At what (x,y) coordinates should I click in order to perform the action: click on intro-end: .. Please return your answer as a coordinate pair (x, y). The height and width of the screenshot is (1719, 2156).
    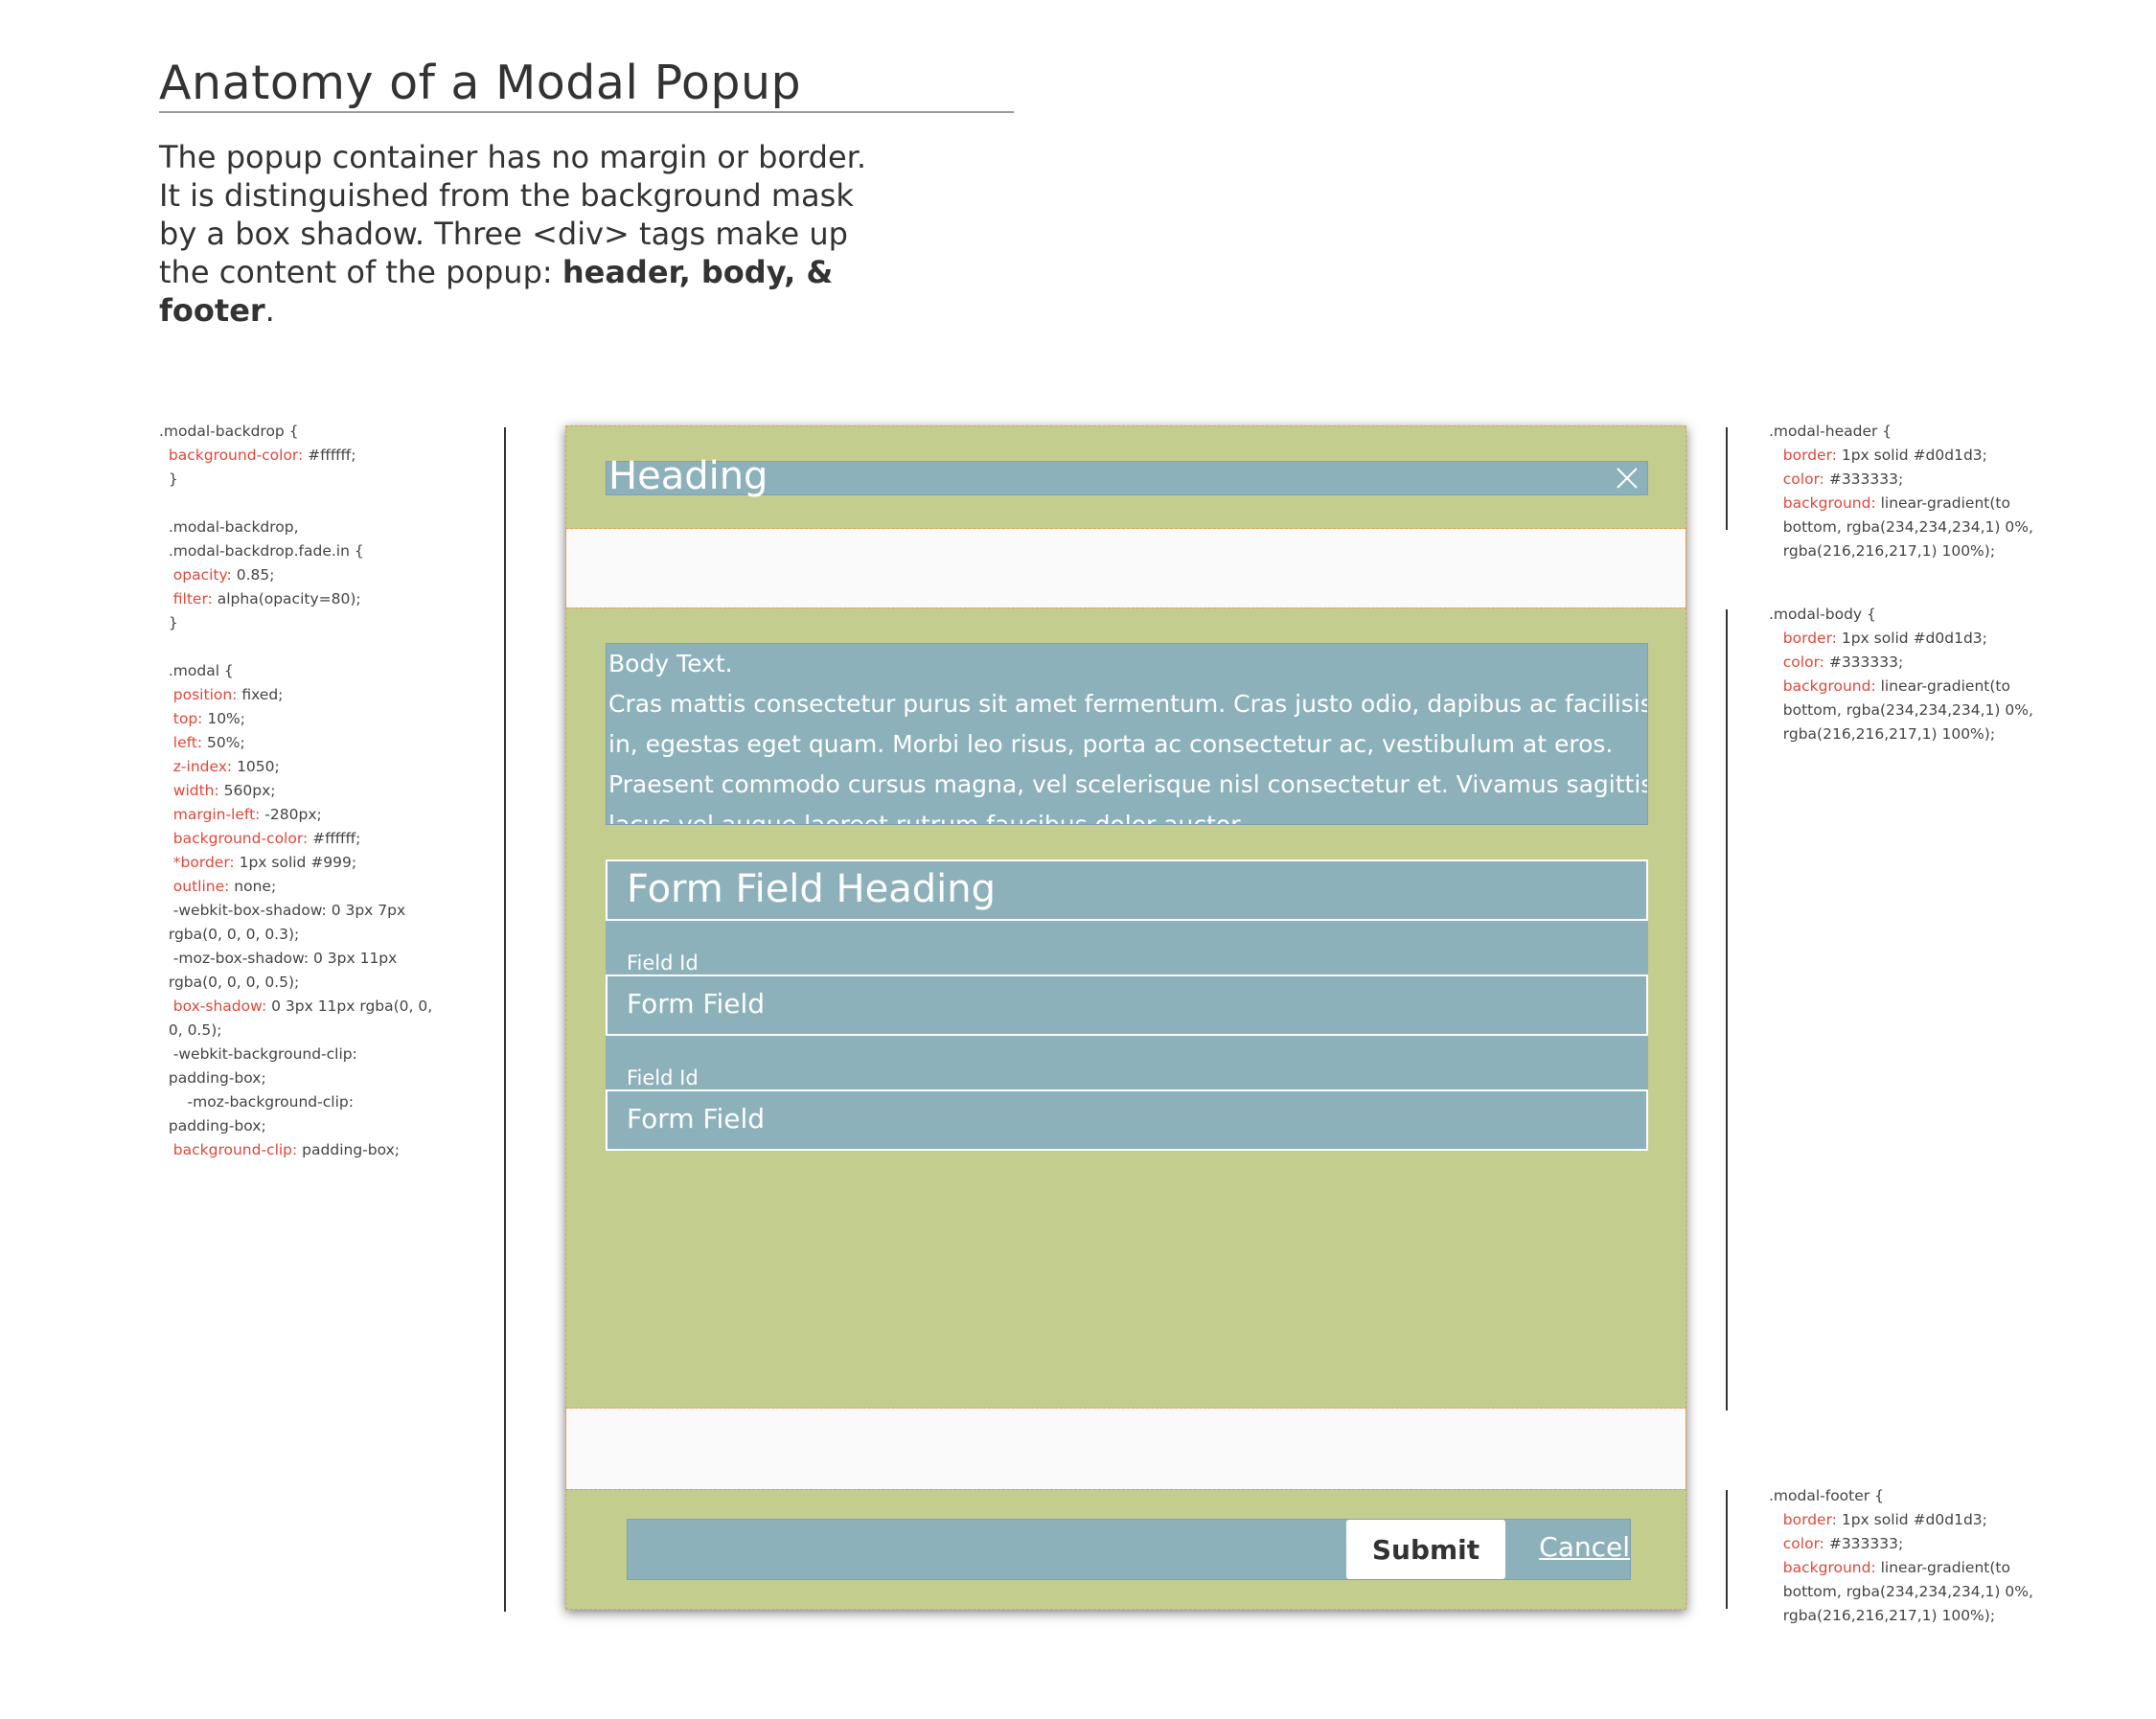
    Looking at the image, I should click on (269, 310).